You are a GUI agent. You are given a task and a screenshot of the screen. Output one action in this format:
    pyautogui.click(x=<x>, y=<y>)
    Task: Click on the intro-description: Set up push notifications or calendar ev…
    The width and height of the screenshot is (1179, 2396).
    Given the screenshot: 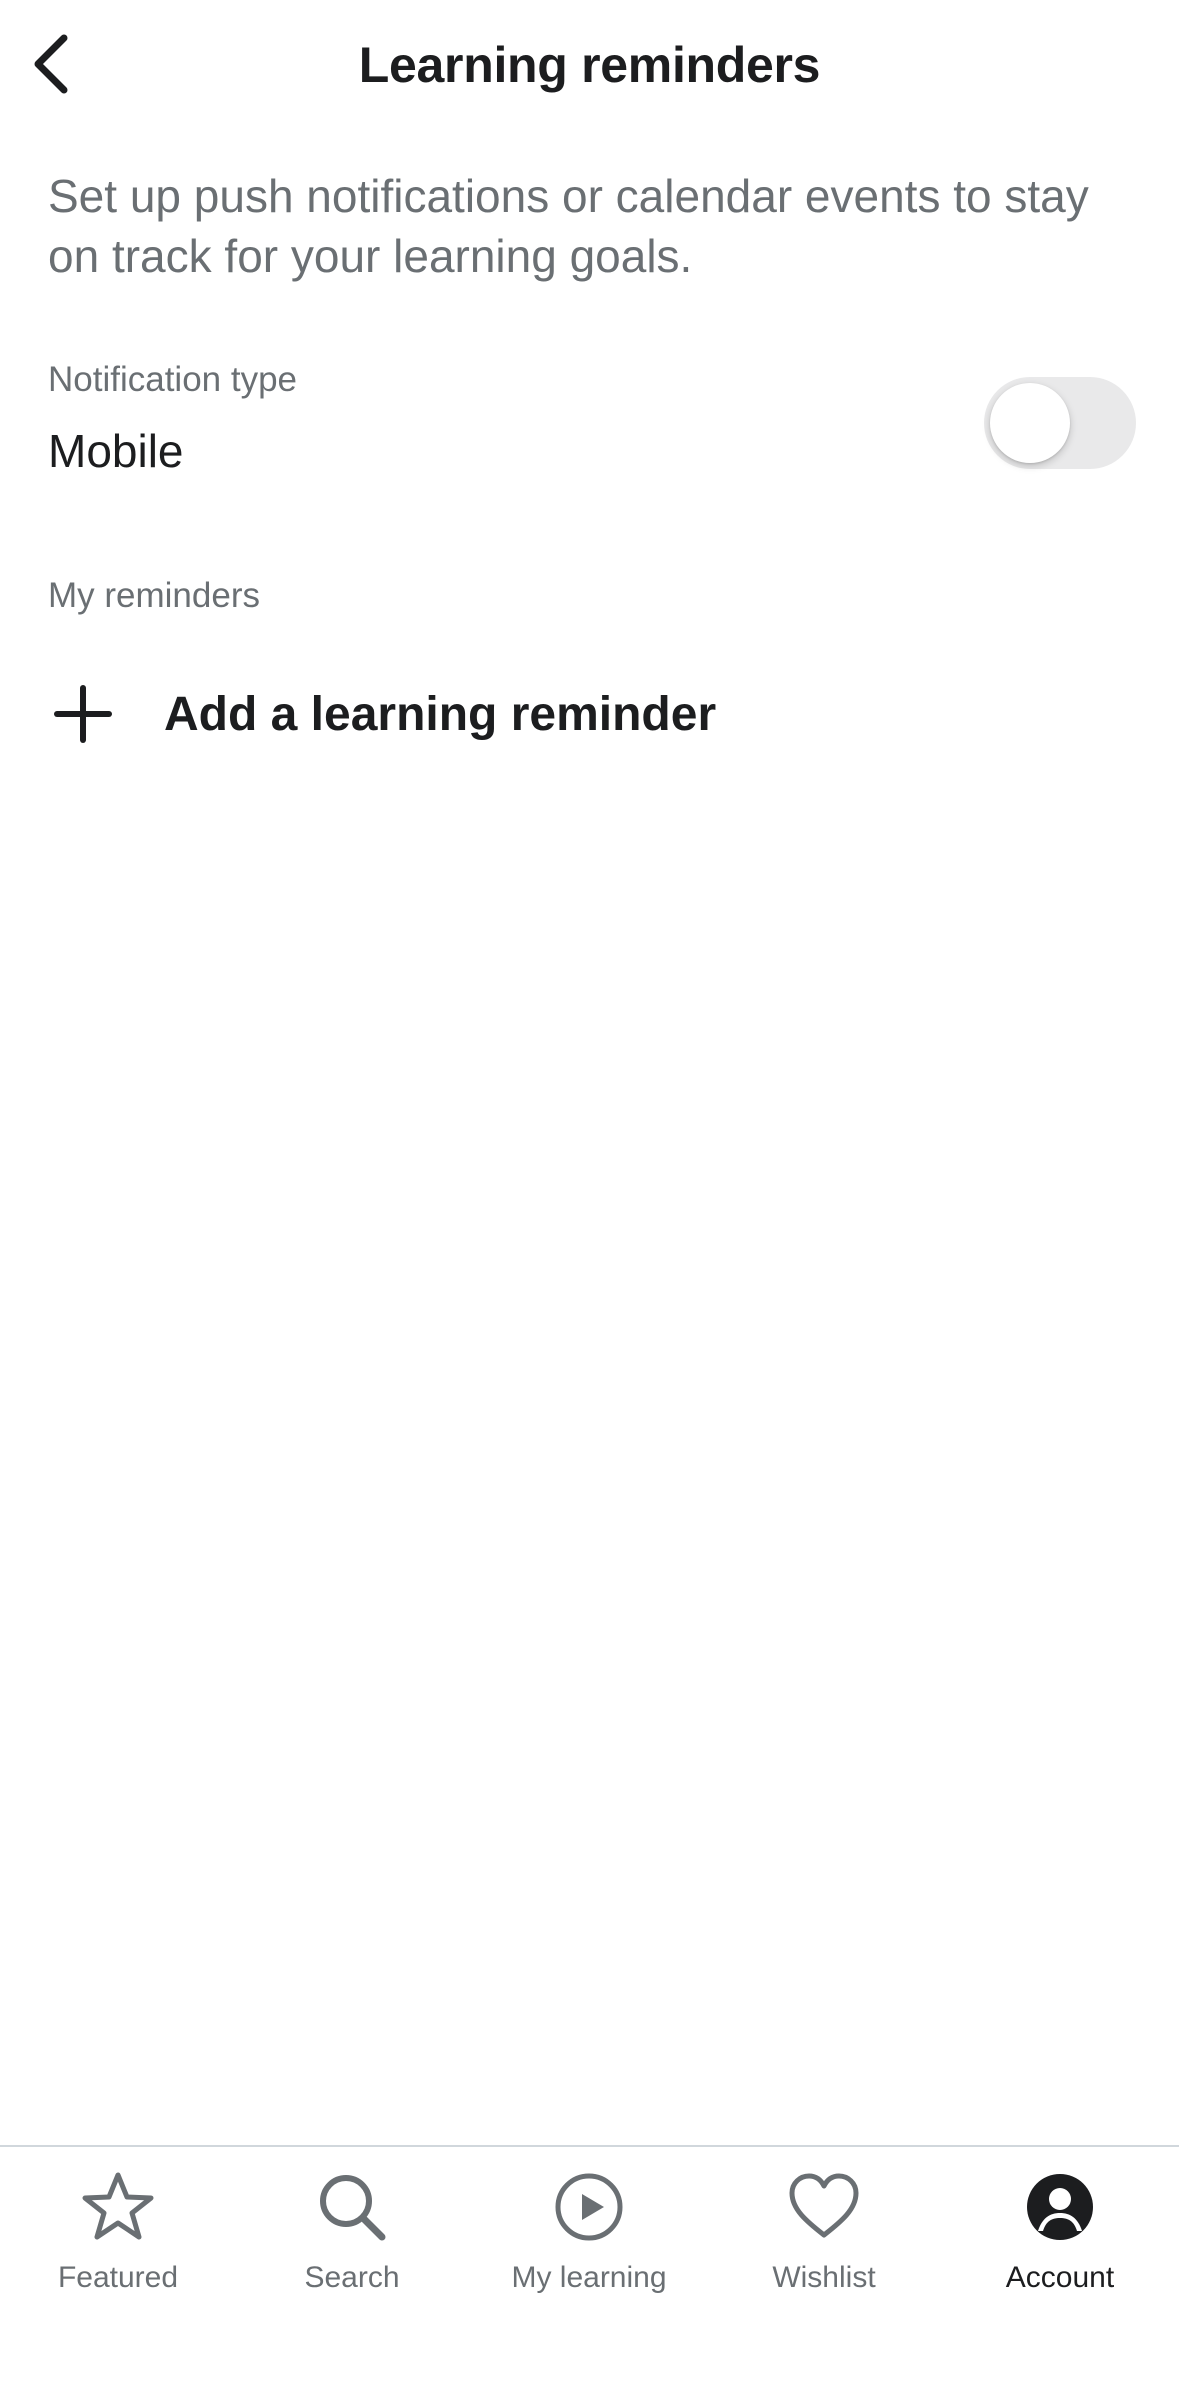 What is the action you would take?
    pyautogui.click(x=568, y=226)
    